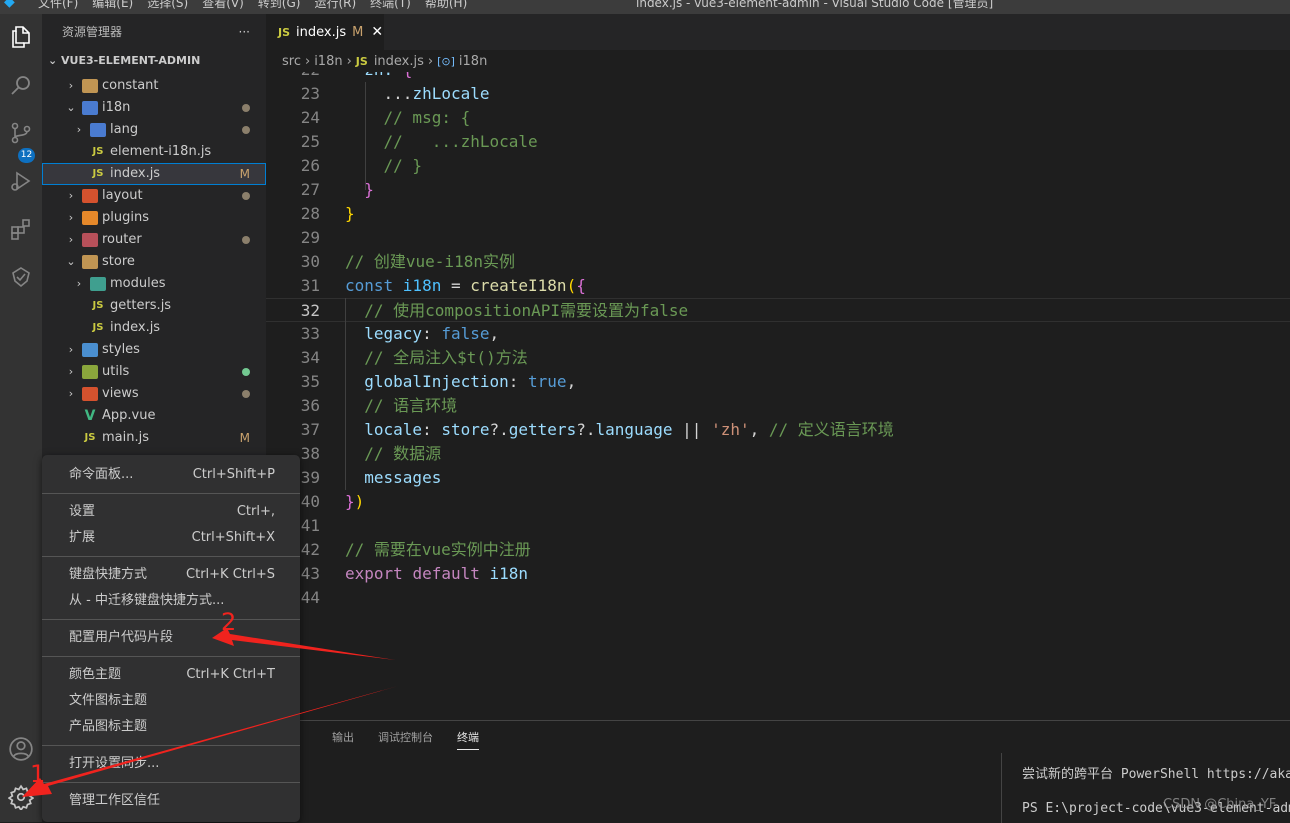 Image resolution: width=1290 pixels, height=823 pixels. What do you see at coordinates (154, 394) in the screenshot?
I see `tree-item: › views` at bounding box center [154, 394].